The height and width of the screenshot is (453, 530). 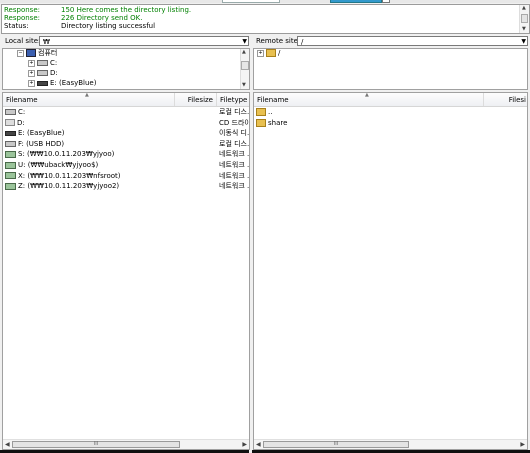 I want to click on tree-scrollbar: ▲ ▼, so click(x=244, y=69).